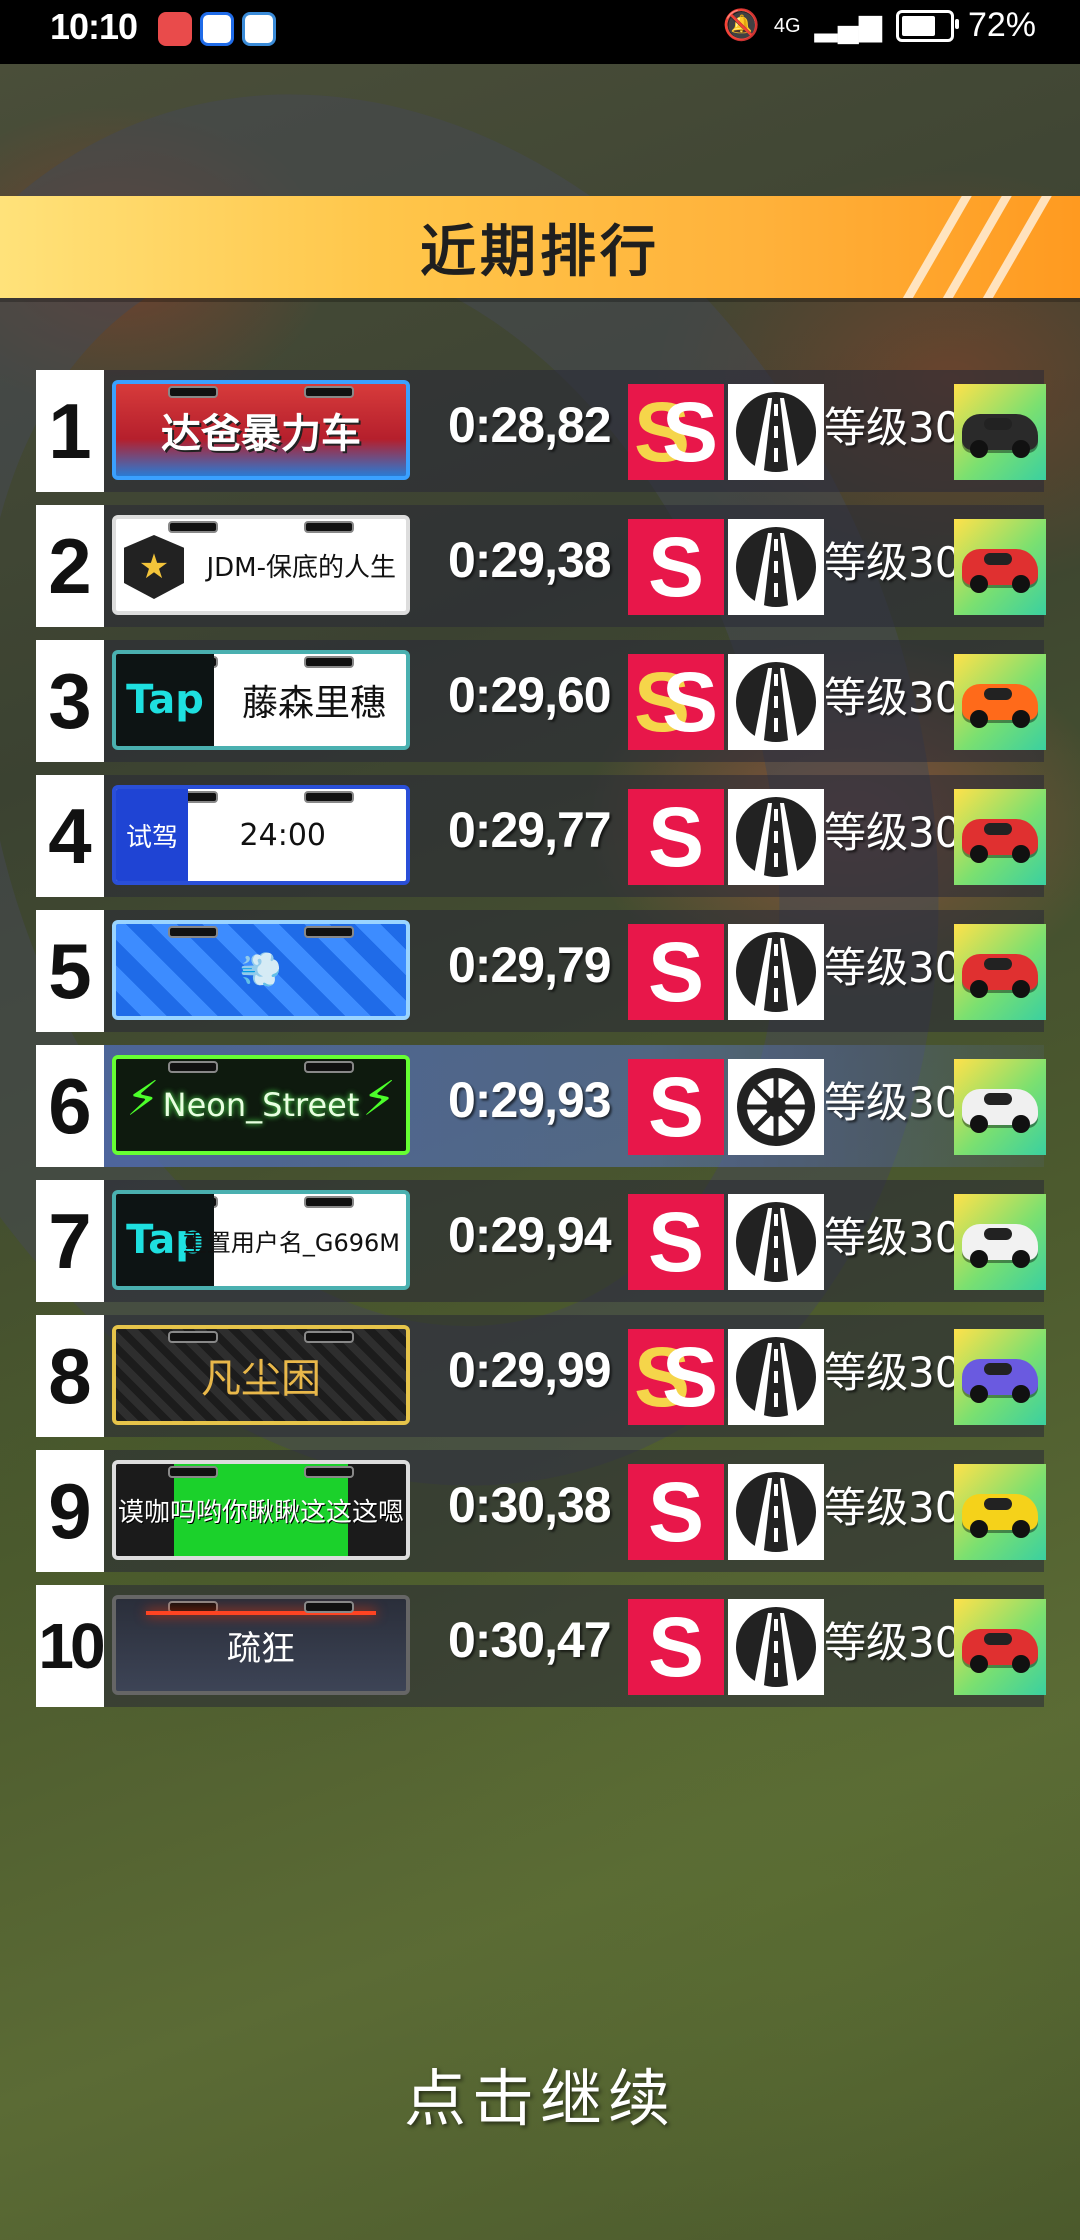 This screenshot has height=2240, width=1080. I want to click on wheel-icon, so click(776, 1107).